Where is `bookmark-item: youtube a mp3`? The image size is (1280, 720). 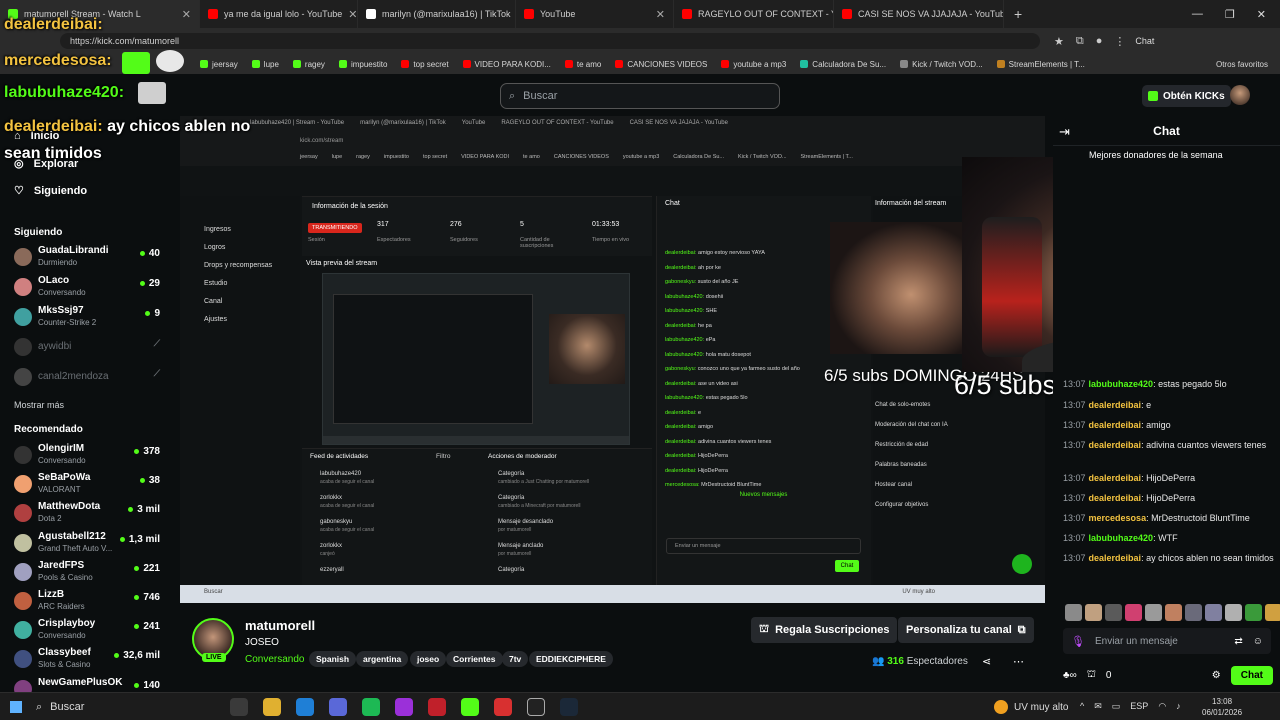 bookmark-item: youtube a mp3 is located at coordinates (753, 64).